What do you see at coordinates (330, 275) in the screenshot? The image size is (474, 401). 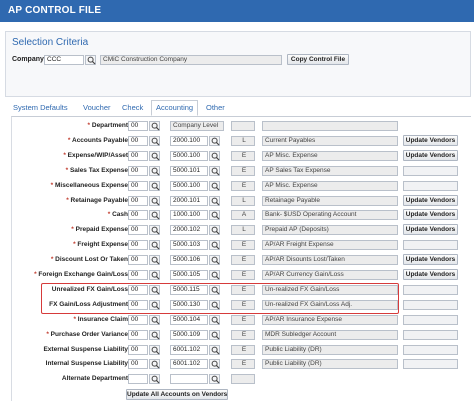 I see `account-description-field: AP/AR Currency Gain/Loss` at bounding box center [330, 275].